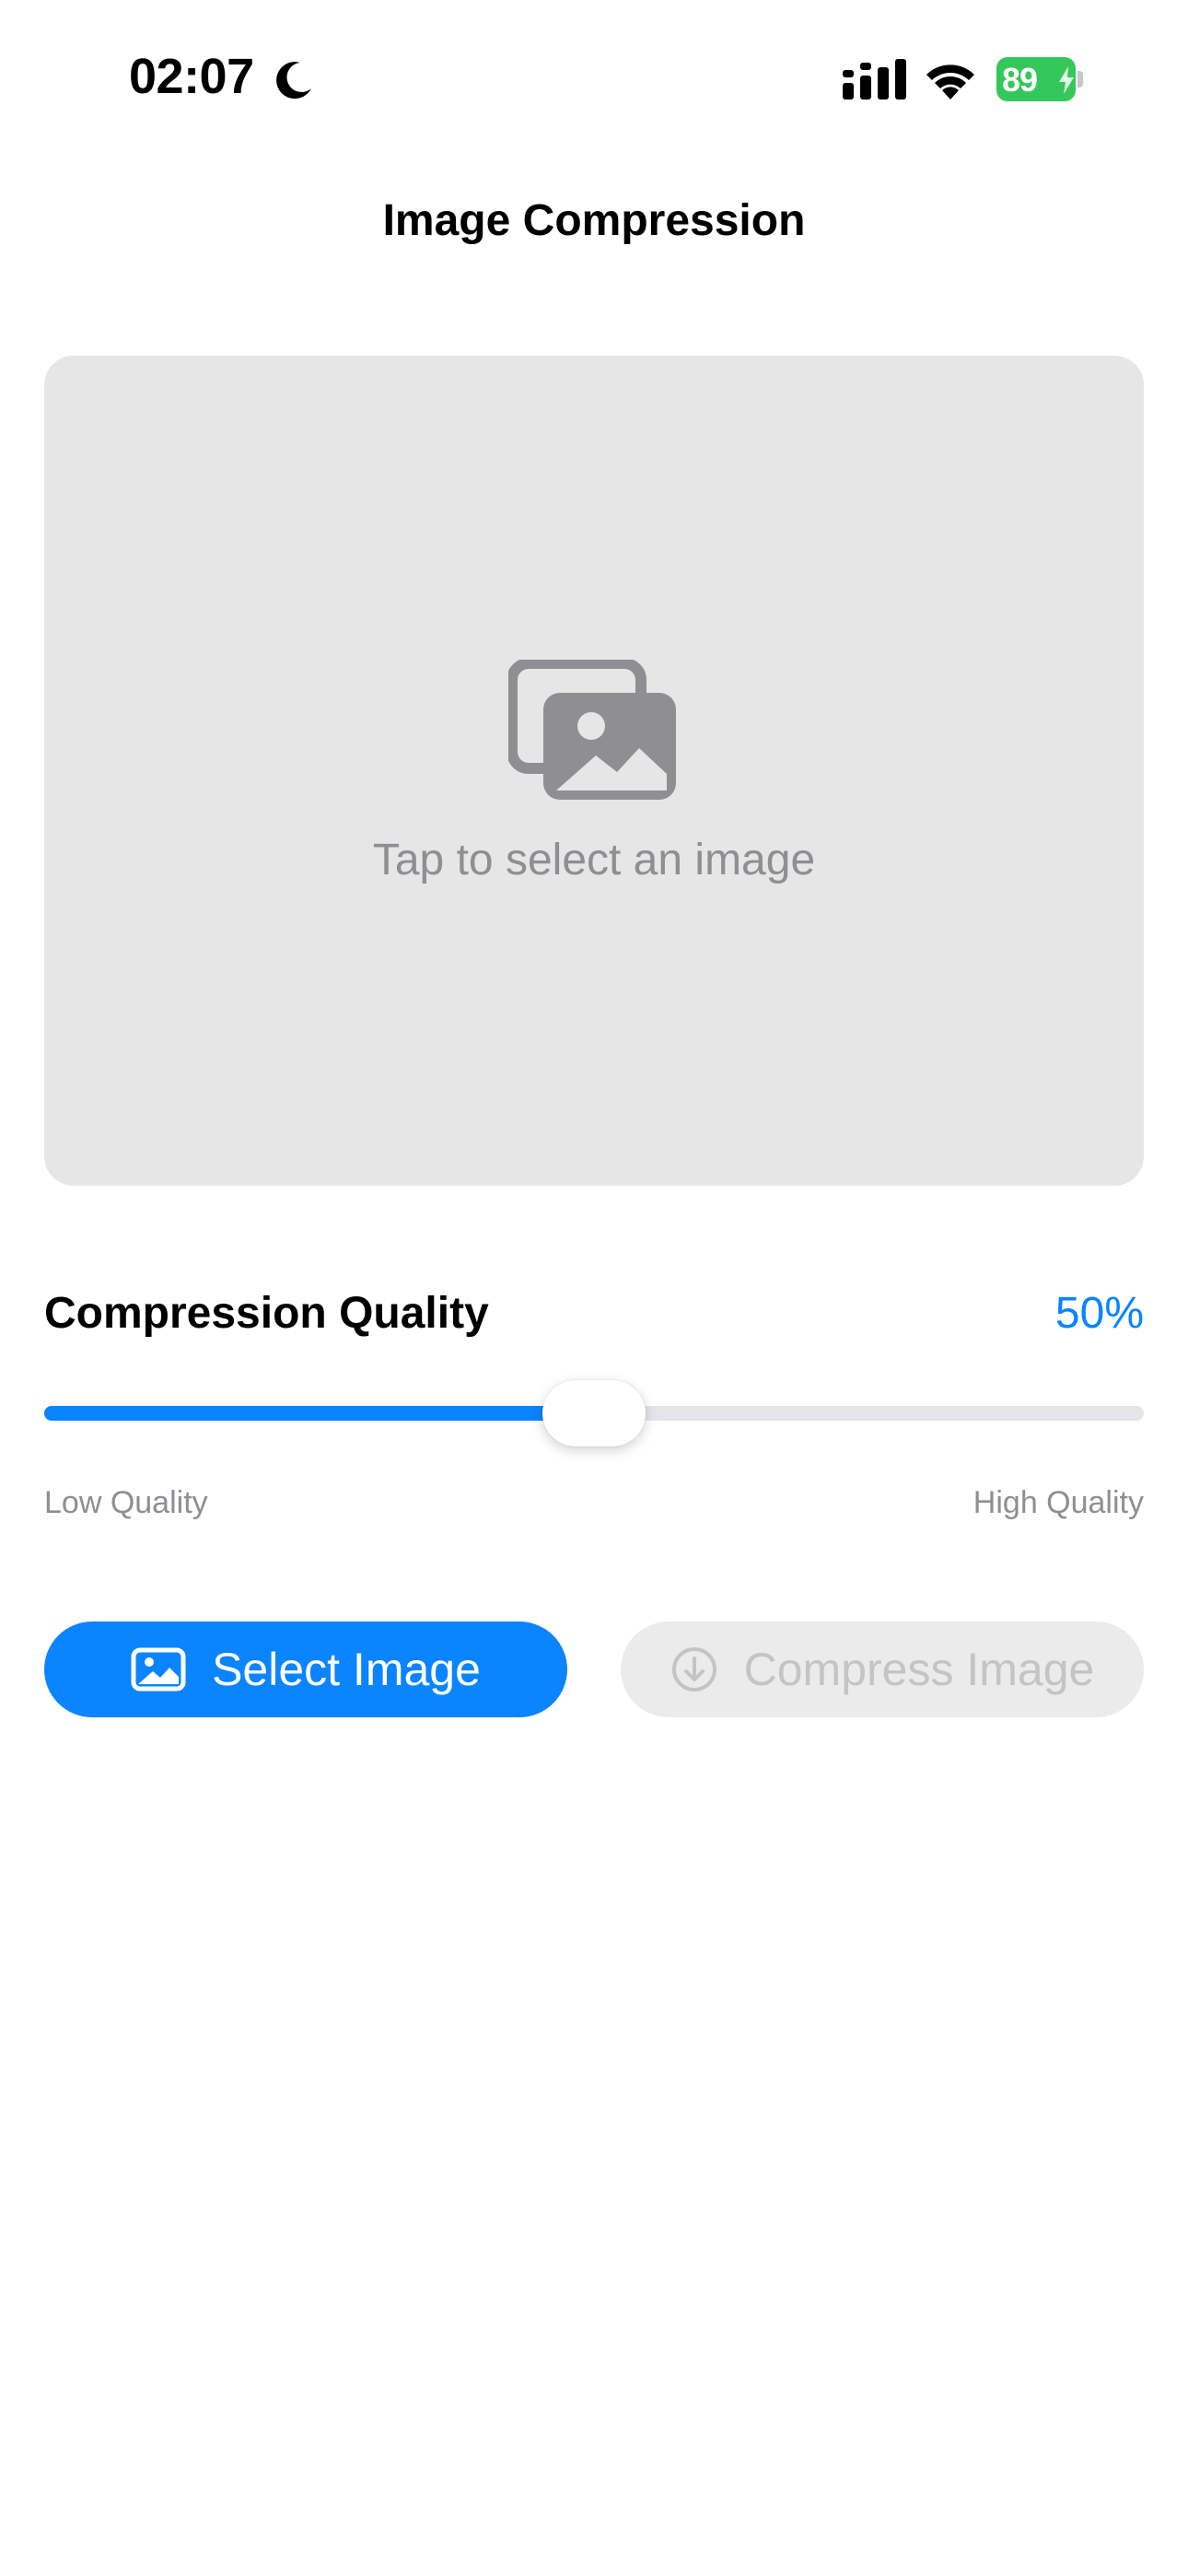  I want to click on status-bar: 02:07 89, so click(594, 83).